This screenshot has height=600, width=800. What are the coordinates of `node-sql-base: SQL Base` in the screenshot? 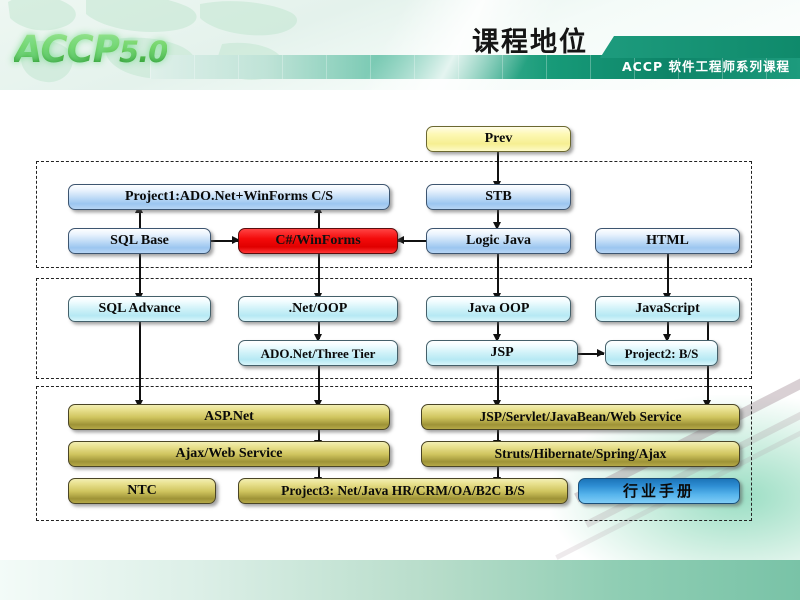 It's located at (139, 241).